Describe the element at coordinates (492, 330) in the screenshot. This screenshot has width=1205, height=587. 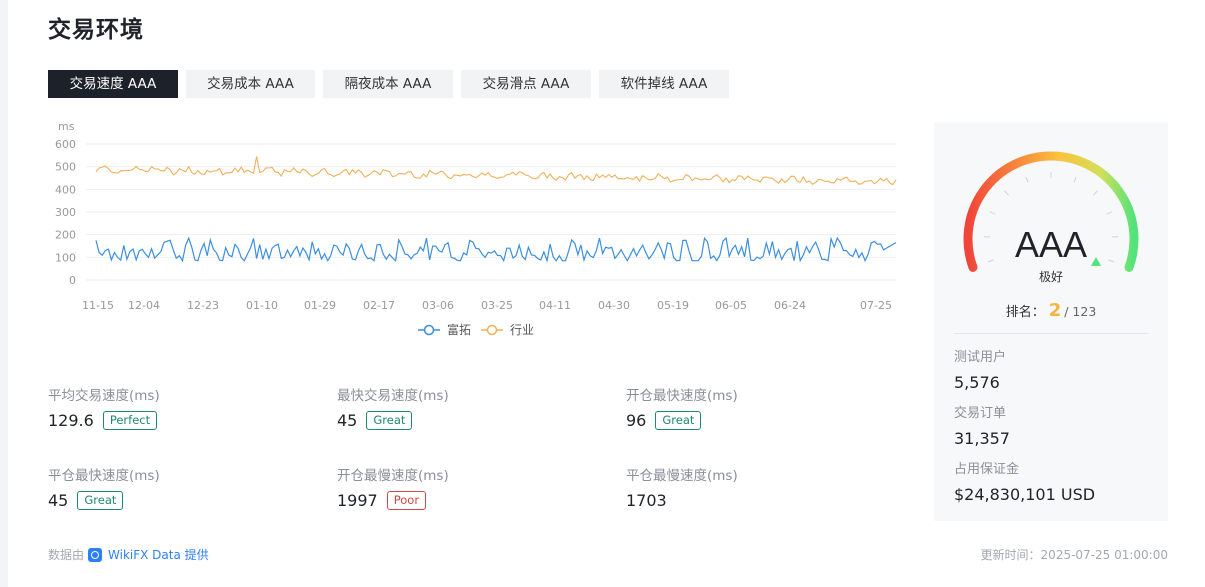
I see `legend-marker-industry` at that location.